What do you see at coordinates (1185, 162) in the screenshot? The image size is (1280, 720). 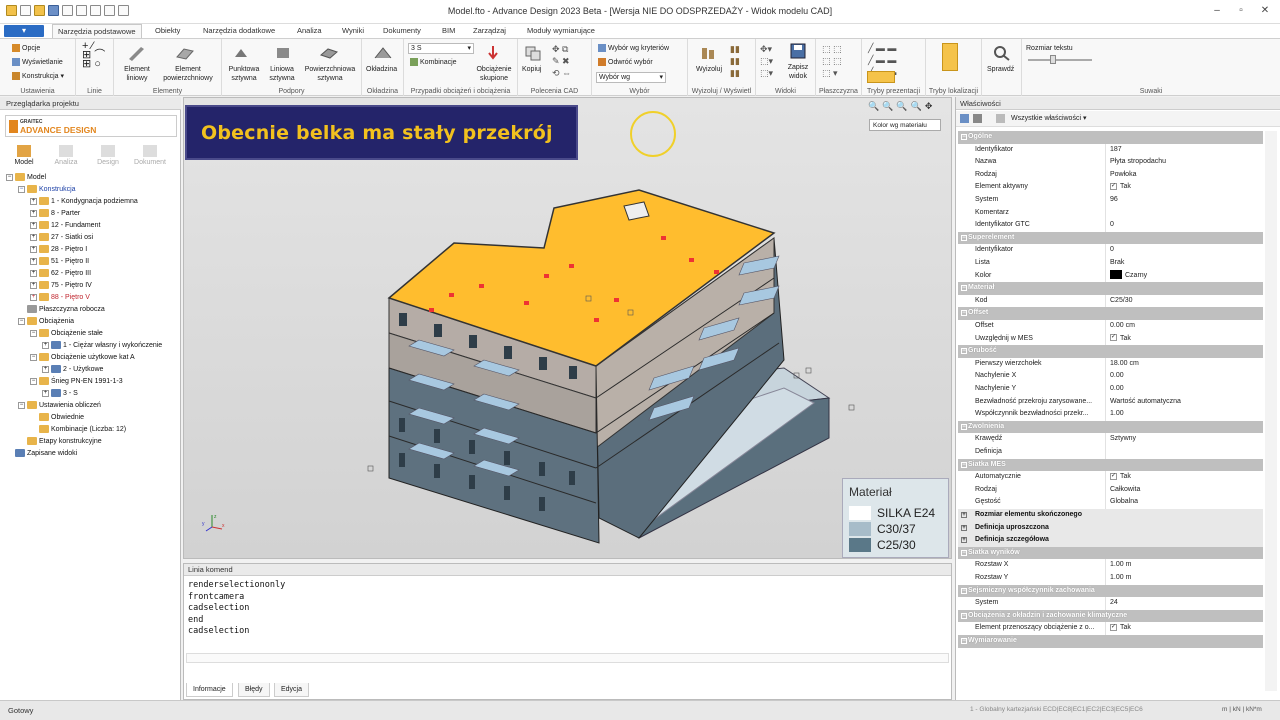 I see `property-value-cell: Płyta stropodachu` at bounding box center [1185, 162].